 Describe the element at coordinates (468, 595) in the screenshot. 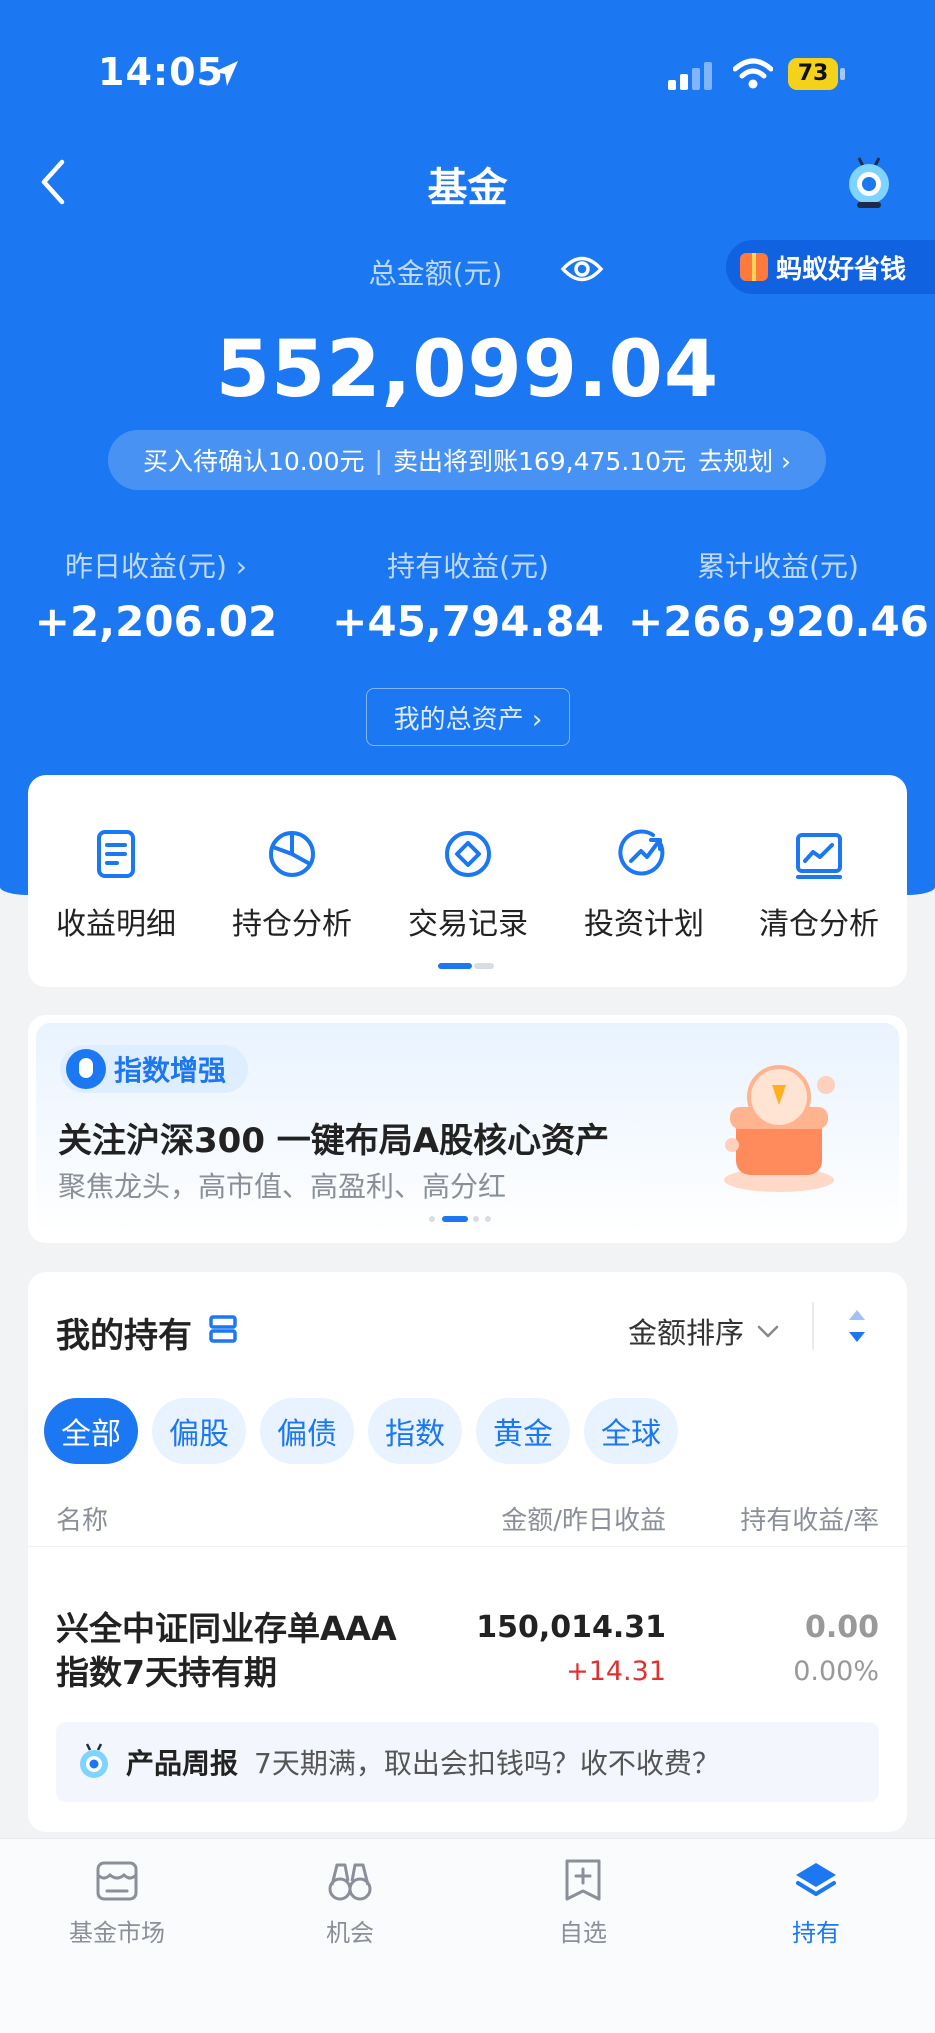

I see `stat-holding: 持有收益(元) +45,794.84` at that location.